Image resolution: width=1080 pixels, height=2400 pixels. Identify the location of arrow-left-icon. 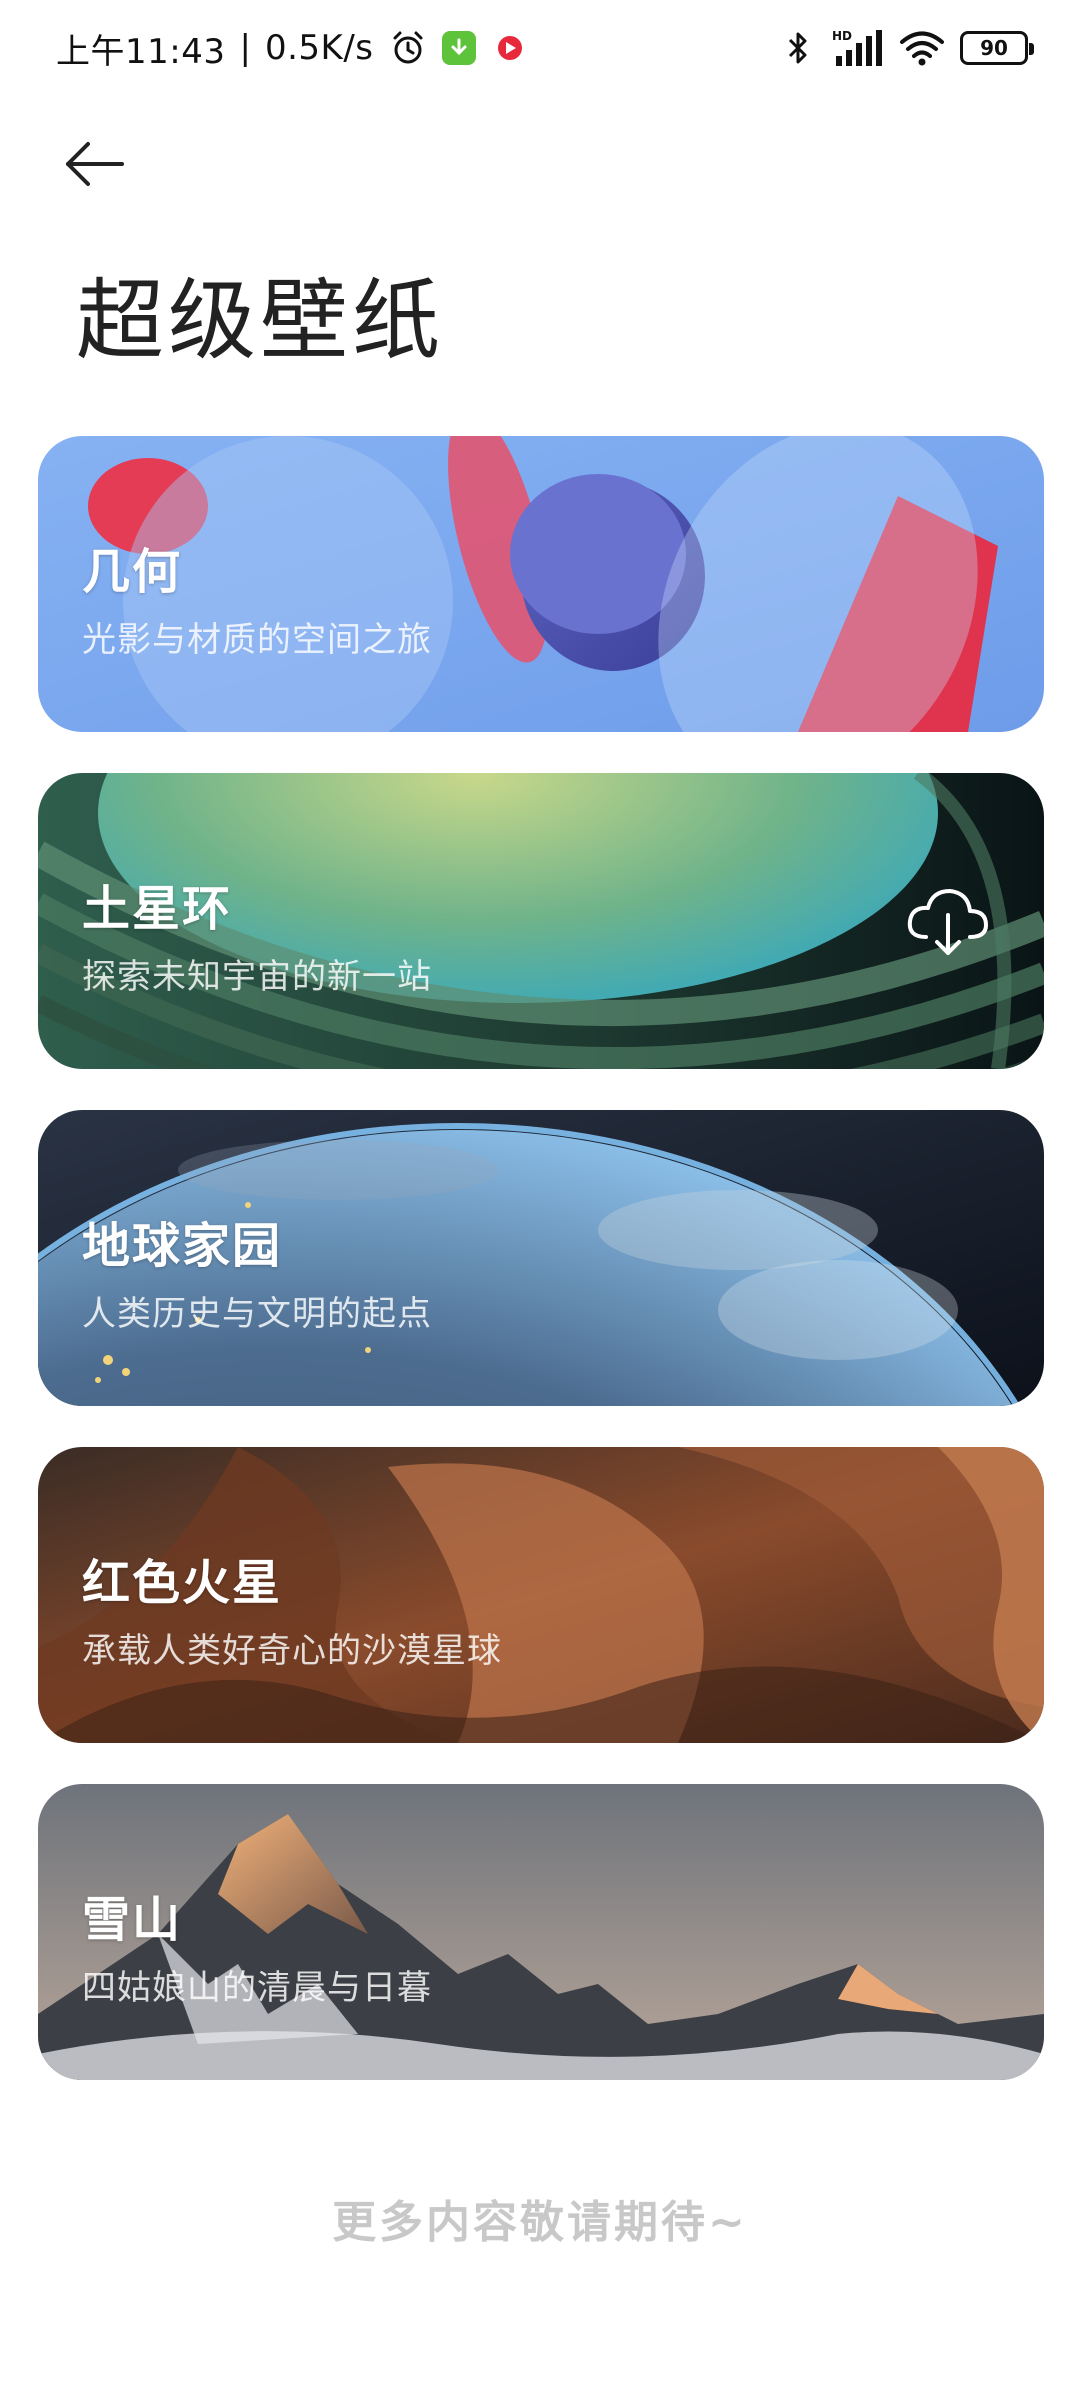
(95, 164).